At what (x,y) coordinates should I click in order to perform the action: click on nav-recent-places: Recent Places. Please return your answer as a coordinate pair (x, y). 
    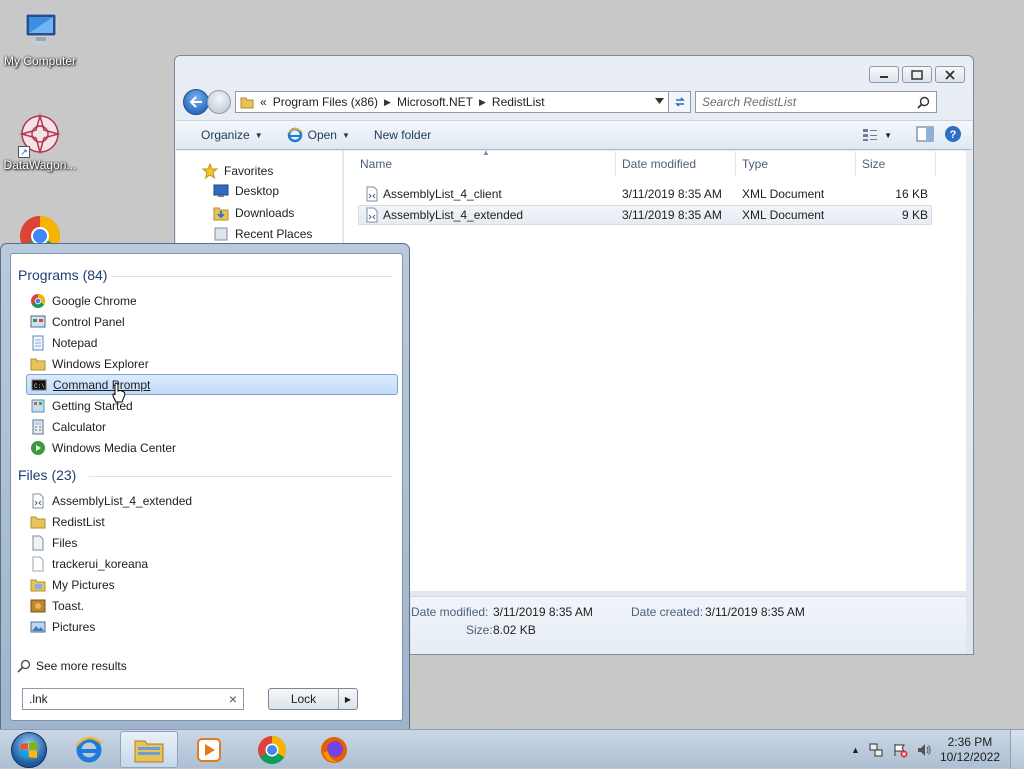
    Looking at the image, I should click on (262, 234).